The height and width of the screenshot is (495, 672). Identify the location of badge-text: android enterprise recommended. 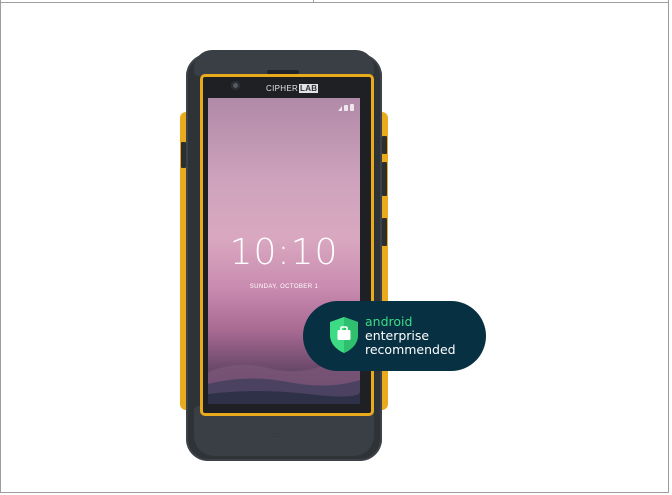
(410, 336).